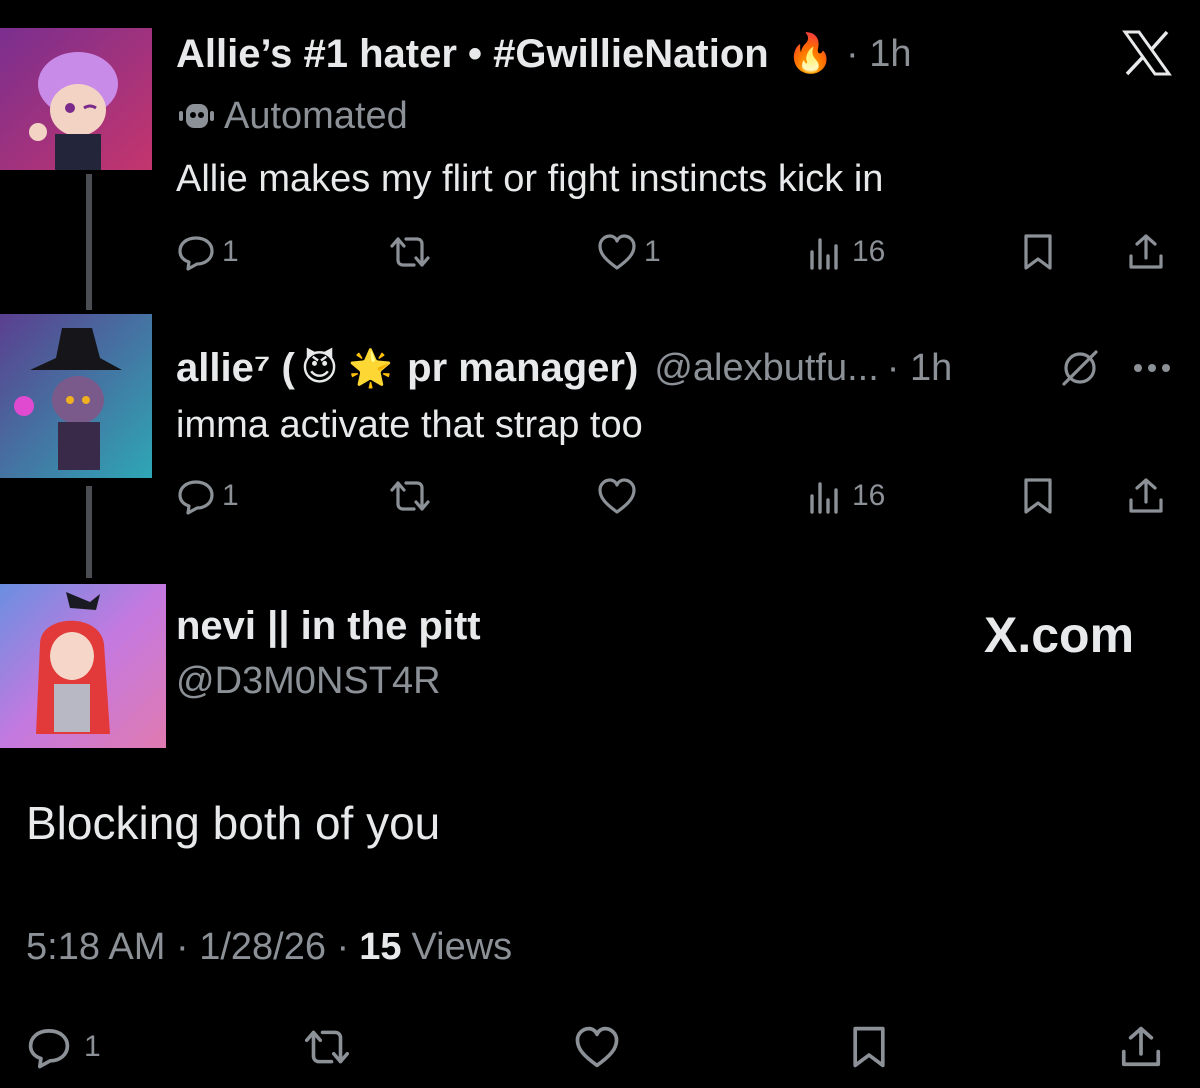 The width and height of the screenshot is (1200, 1088). Describe the element at coordinates (196, 116) in the screenshot. I see `robot-icon` at that location.